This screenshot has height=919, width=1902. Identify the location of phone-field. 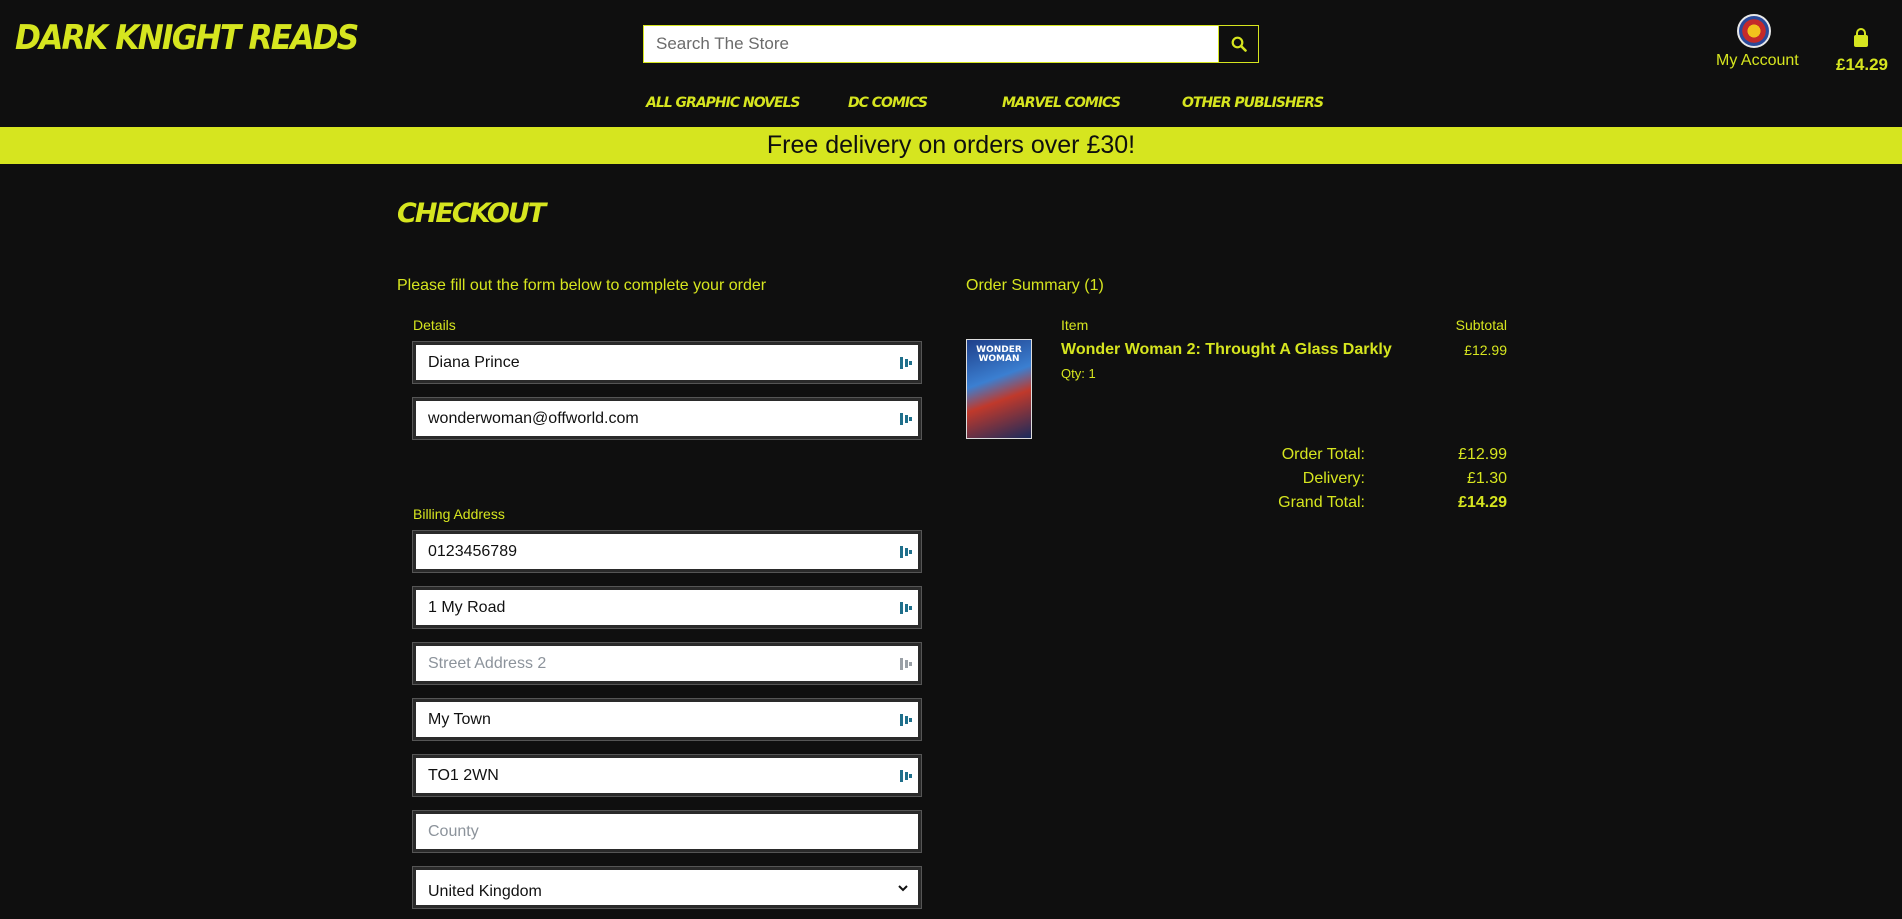
(667, 551).